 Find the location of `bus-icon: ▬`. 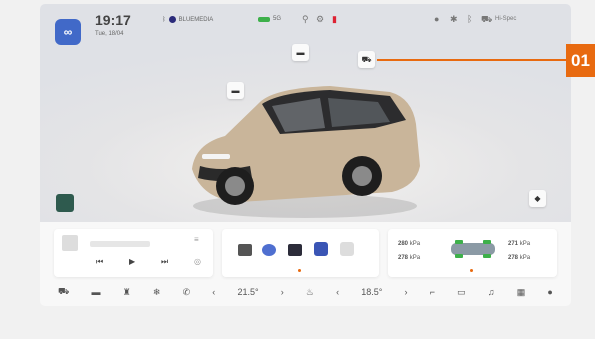

bus-icon: ▬ is located at coordinates (95, 292).